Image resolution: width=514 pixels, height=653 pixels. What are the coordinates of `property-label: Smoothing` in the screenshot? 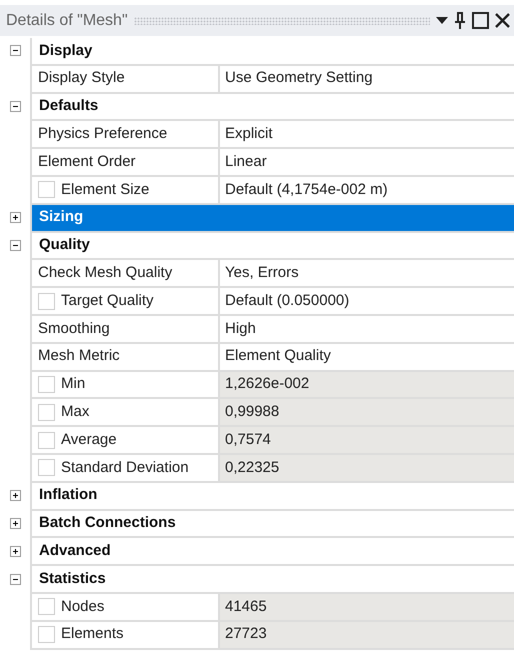 It's located at (74, 328).